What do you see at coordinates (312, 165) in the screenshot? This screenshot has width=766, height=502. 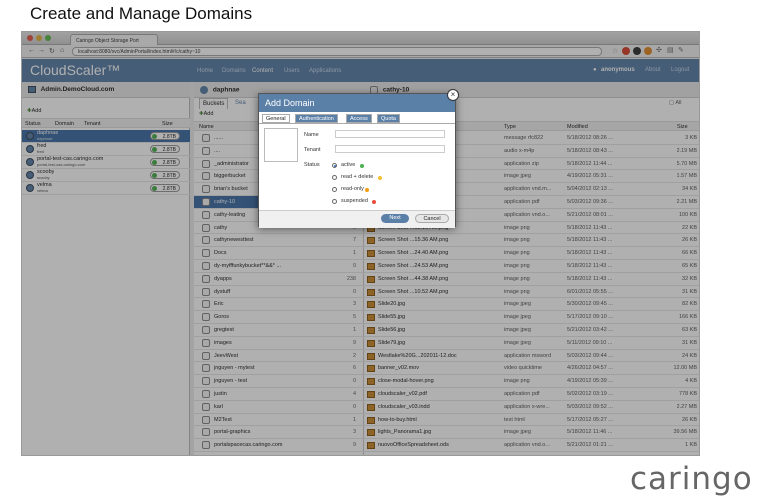 I see `status-label: Status` at bounding box center [312, 165].